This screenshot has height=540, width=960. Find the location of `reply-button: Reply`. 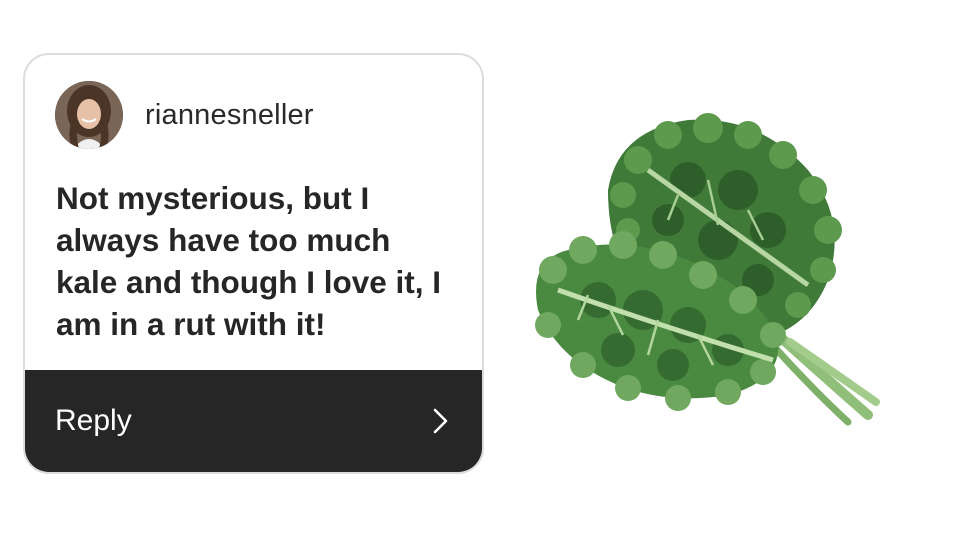

reply-button: Reply is located at coordinates (253, 421).